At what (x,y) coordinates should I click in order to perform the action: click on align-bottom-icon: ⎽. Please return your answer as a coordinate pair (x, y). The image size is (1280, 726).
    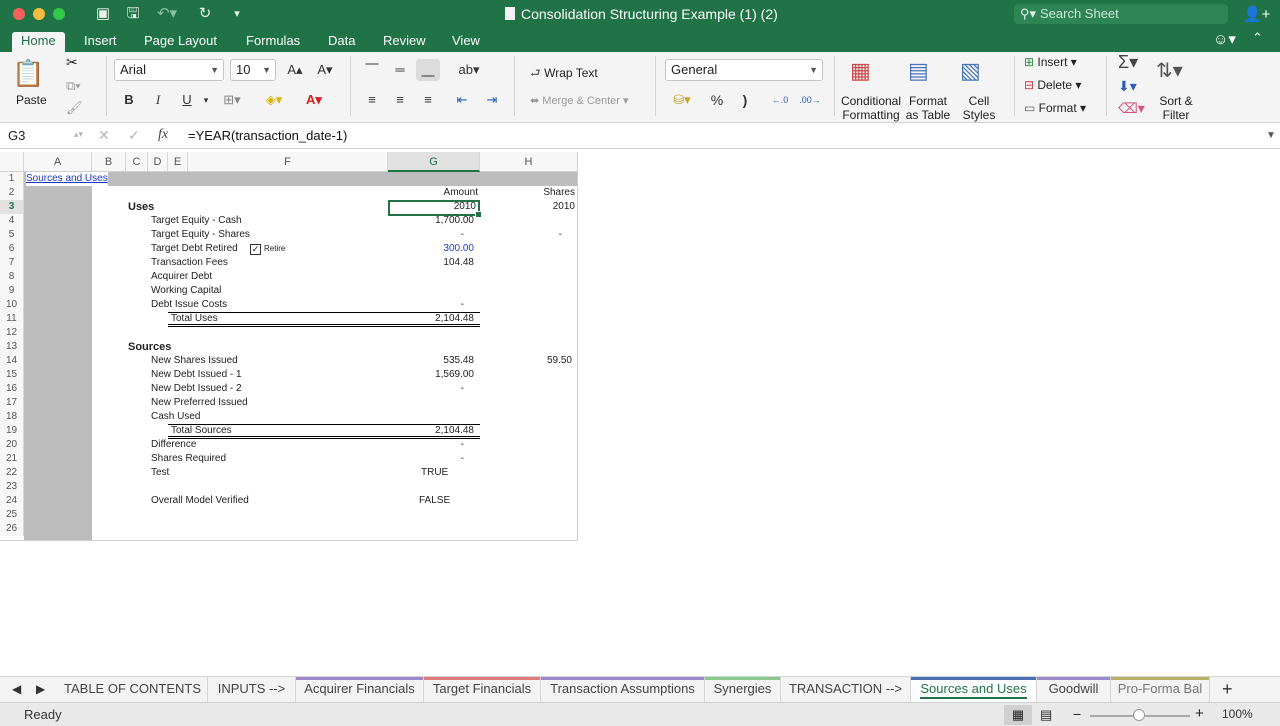
    Looking at the image, I should click on (428, 70).